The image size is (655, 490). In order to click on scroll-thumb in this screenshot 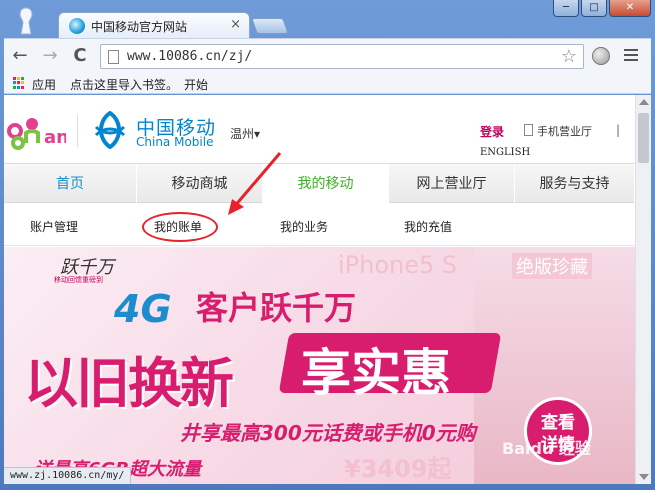, I will do `click(643, 138)`.